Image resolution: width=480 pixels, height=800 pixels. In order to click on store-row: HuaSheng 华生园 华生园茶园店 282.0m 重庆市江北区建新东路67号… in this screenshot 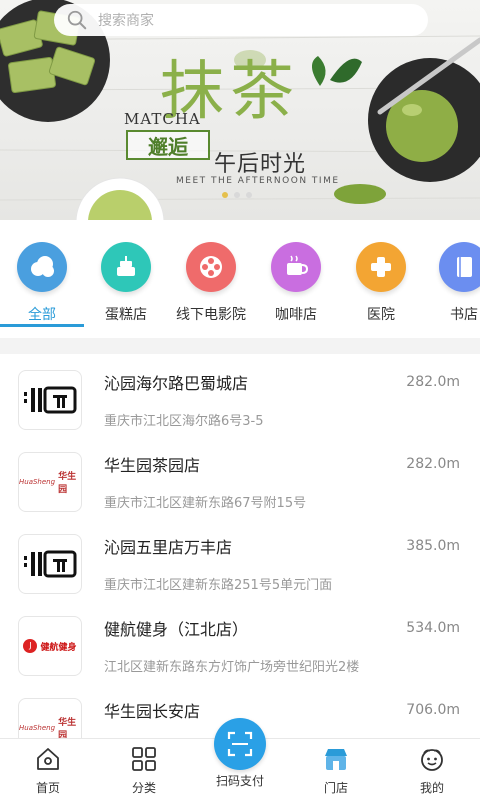, I will do `click(240, 477)`.